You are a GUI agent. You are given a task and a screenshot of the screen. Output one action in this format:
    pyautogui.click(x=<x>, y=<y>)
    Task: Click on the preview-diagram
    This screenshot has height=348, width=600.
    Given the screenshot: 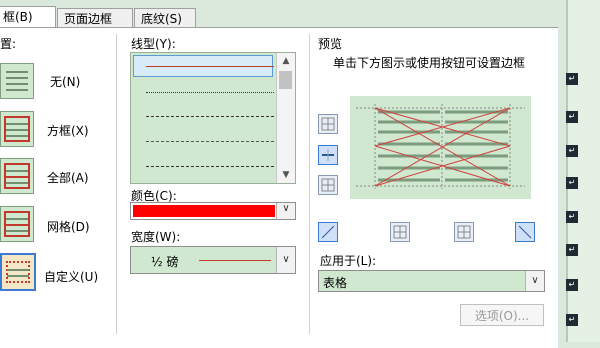 What is the action you would take?
    pyautogui.click(x=440, y=146)
    